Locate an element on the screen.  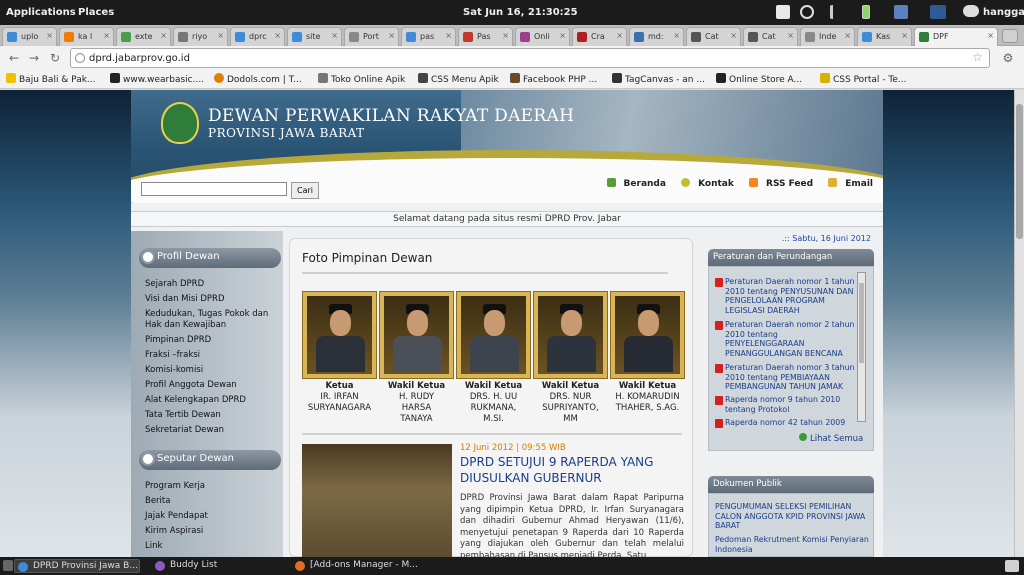
monitor-icon is located at coordinates (938, 12).